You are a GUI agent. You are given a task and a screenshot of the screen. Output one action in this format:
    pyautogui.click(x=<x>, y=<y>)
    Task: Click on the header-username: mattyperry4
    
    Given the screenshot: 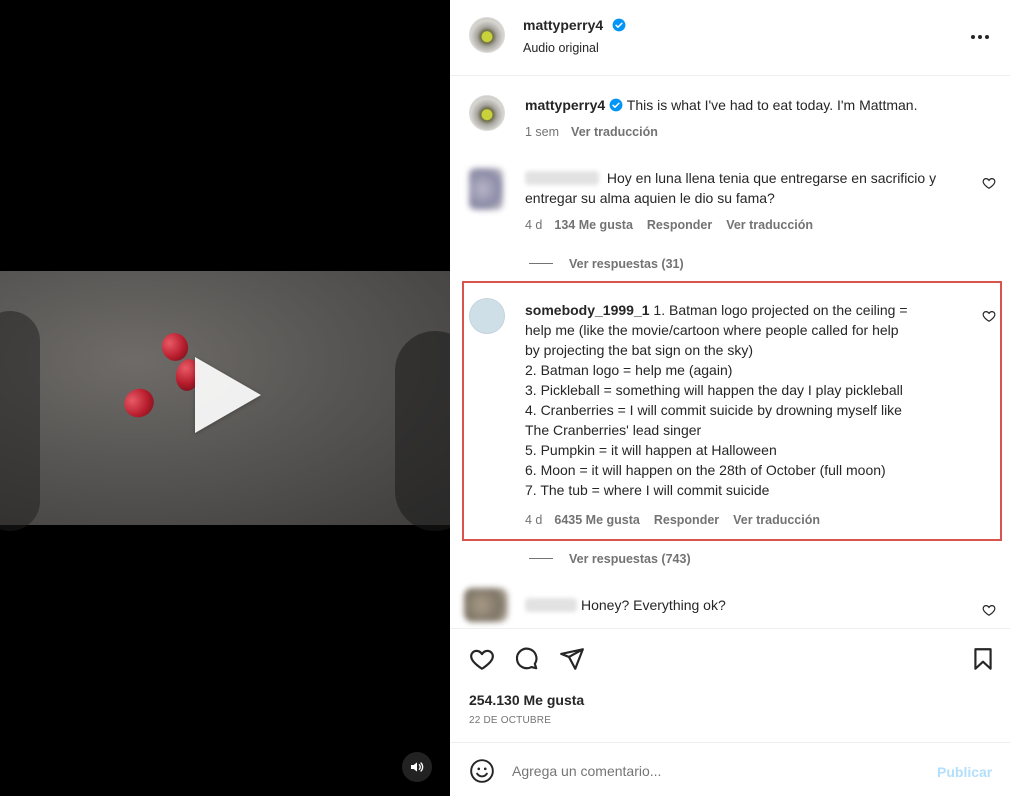 What is the action you would take?
    pyautogui.click(x=563, y=25)
    